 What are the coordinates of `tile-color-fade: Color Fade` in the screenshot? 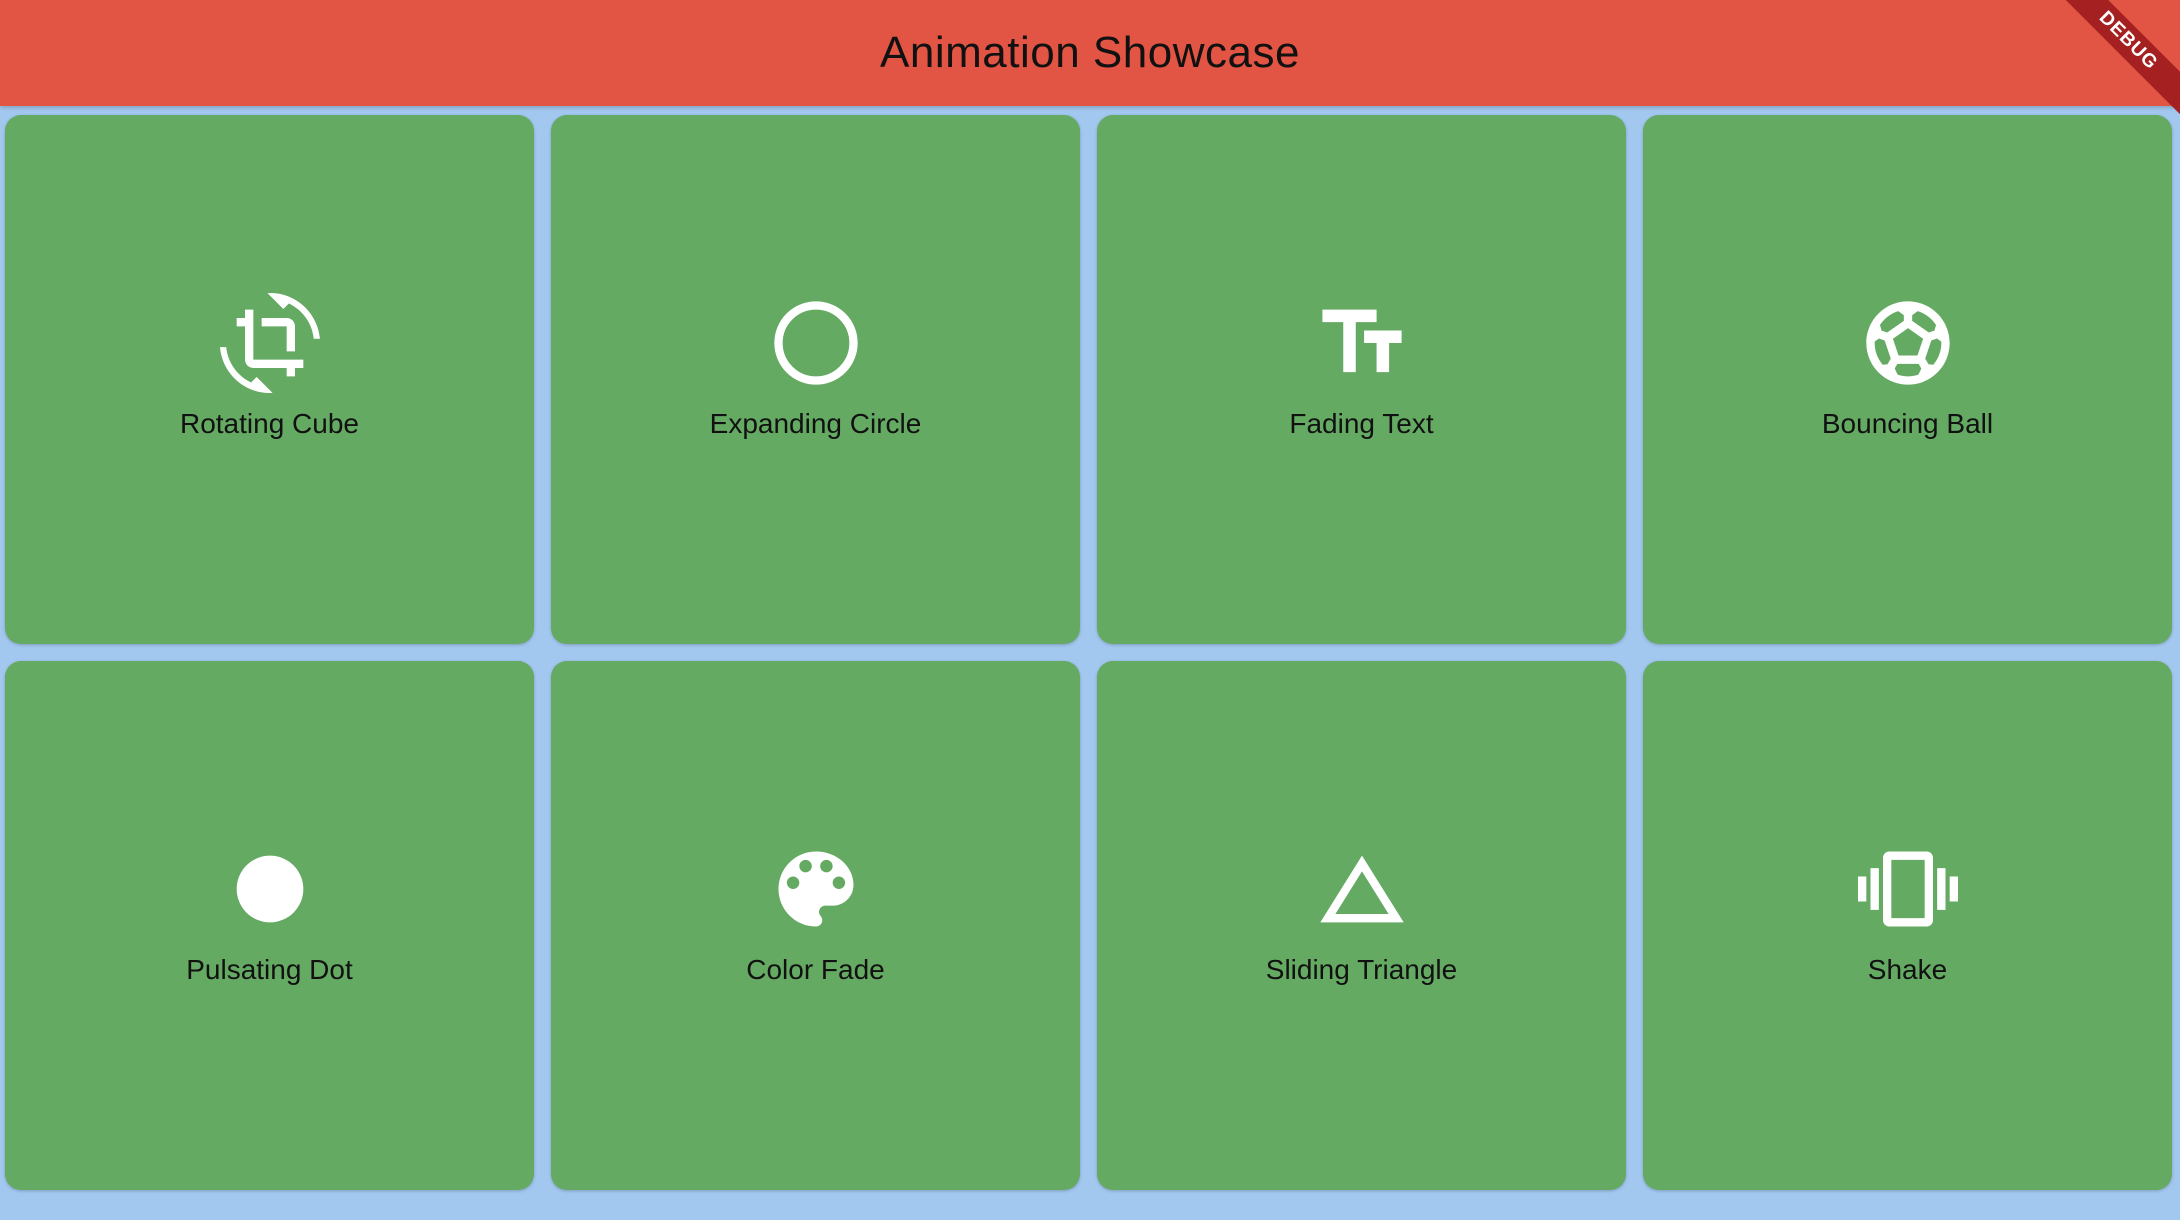 It's located at (815, 925).